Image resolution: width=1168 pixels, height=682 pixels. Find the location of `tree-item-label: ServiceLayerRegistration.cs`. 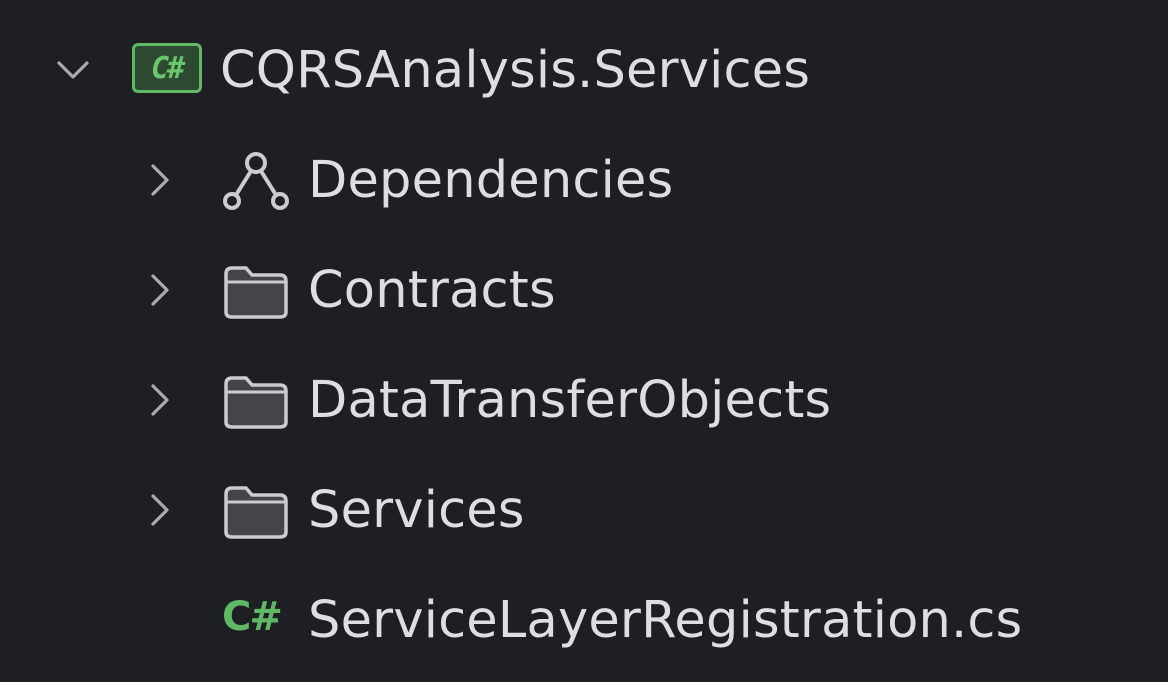

tree-item-label: ServiceLayerRegistration.cs is located at coordinates (665, 620).